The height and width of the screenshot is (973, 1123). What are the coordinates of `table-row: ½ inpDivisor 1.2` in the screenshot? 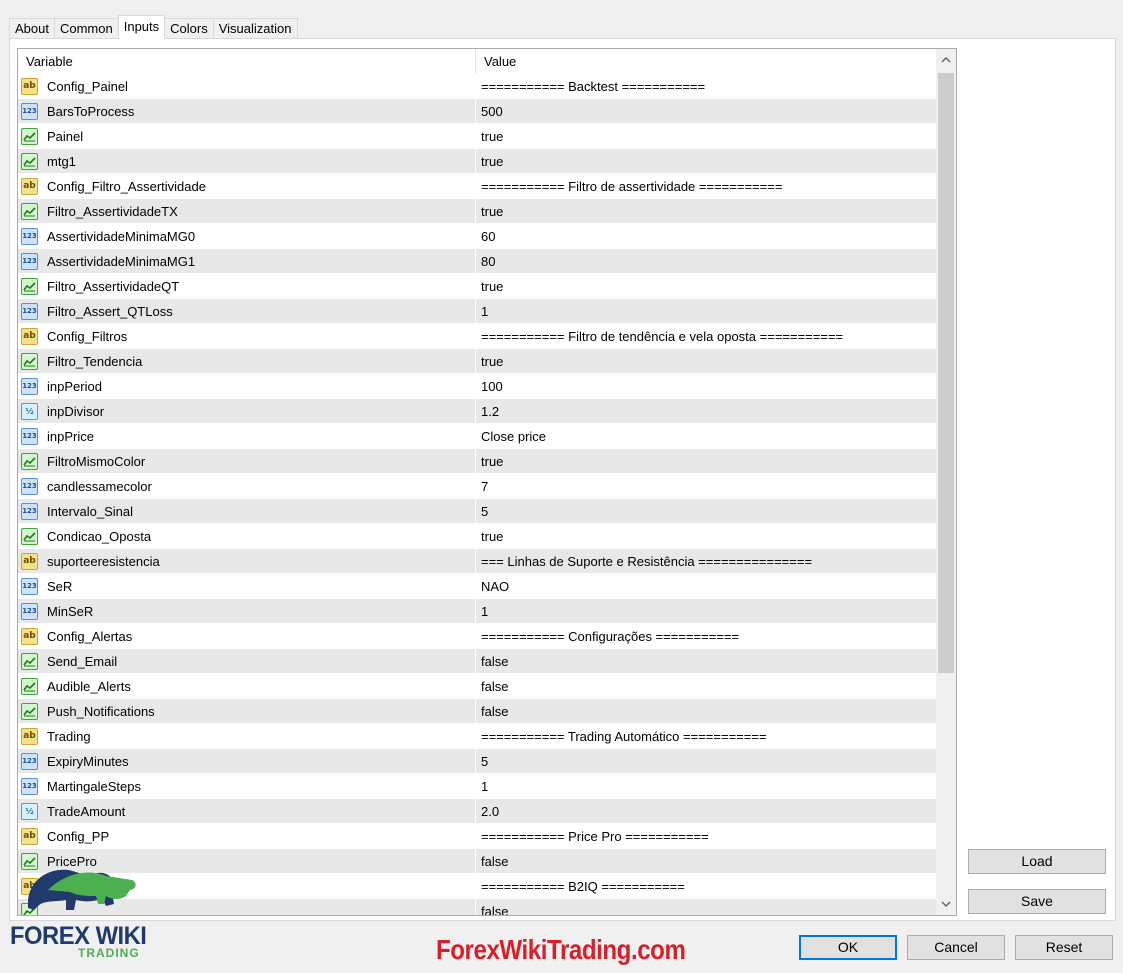 It's located at (477, 411).